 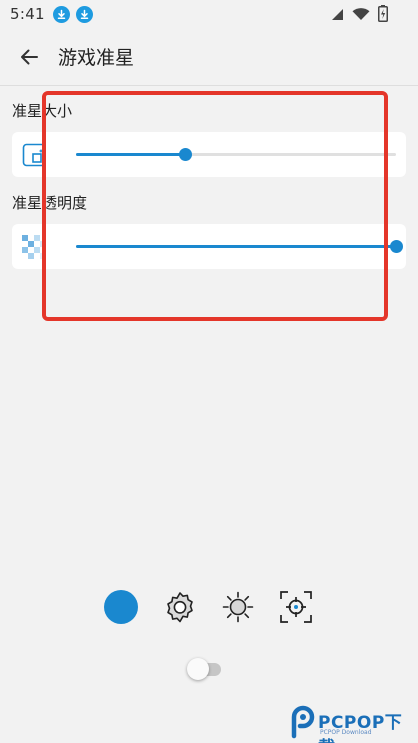 I want to click on gear-icon, so click(x=180, y=607).